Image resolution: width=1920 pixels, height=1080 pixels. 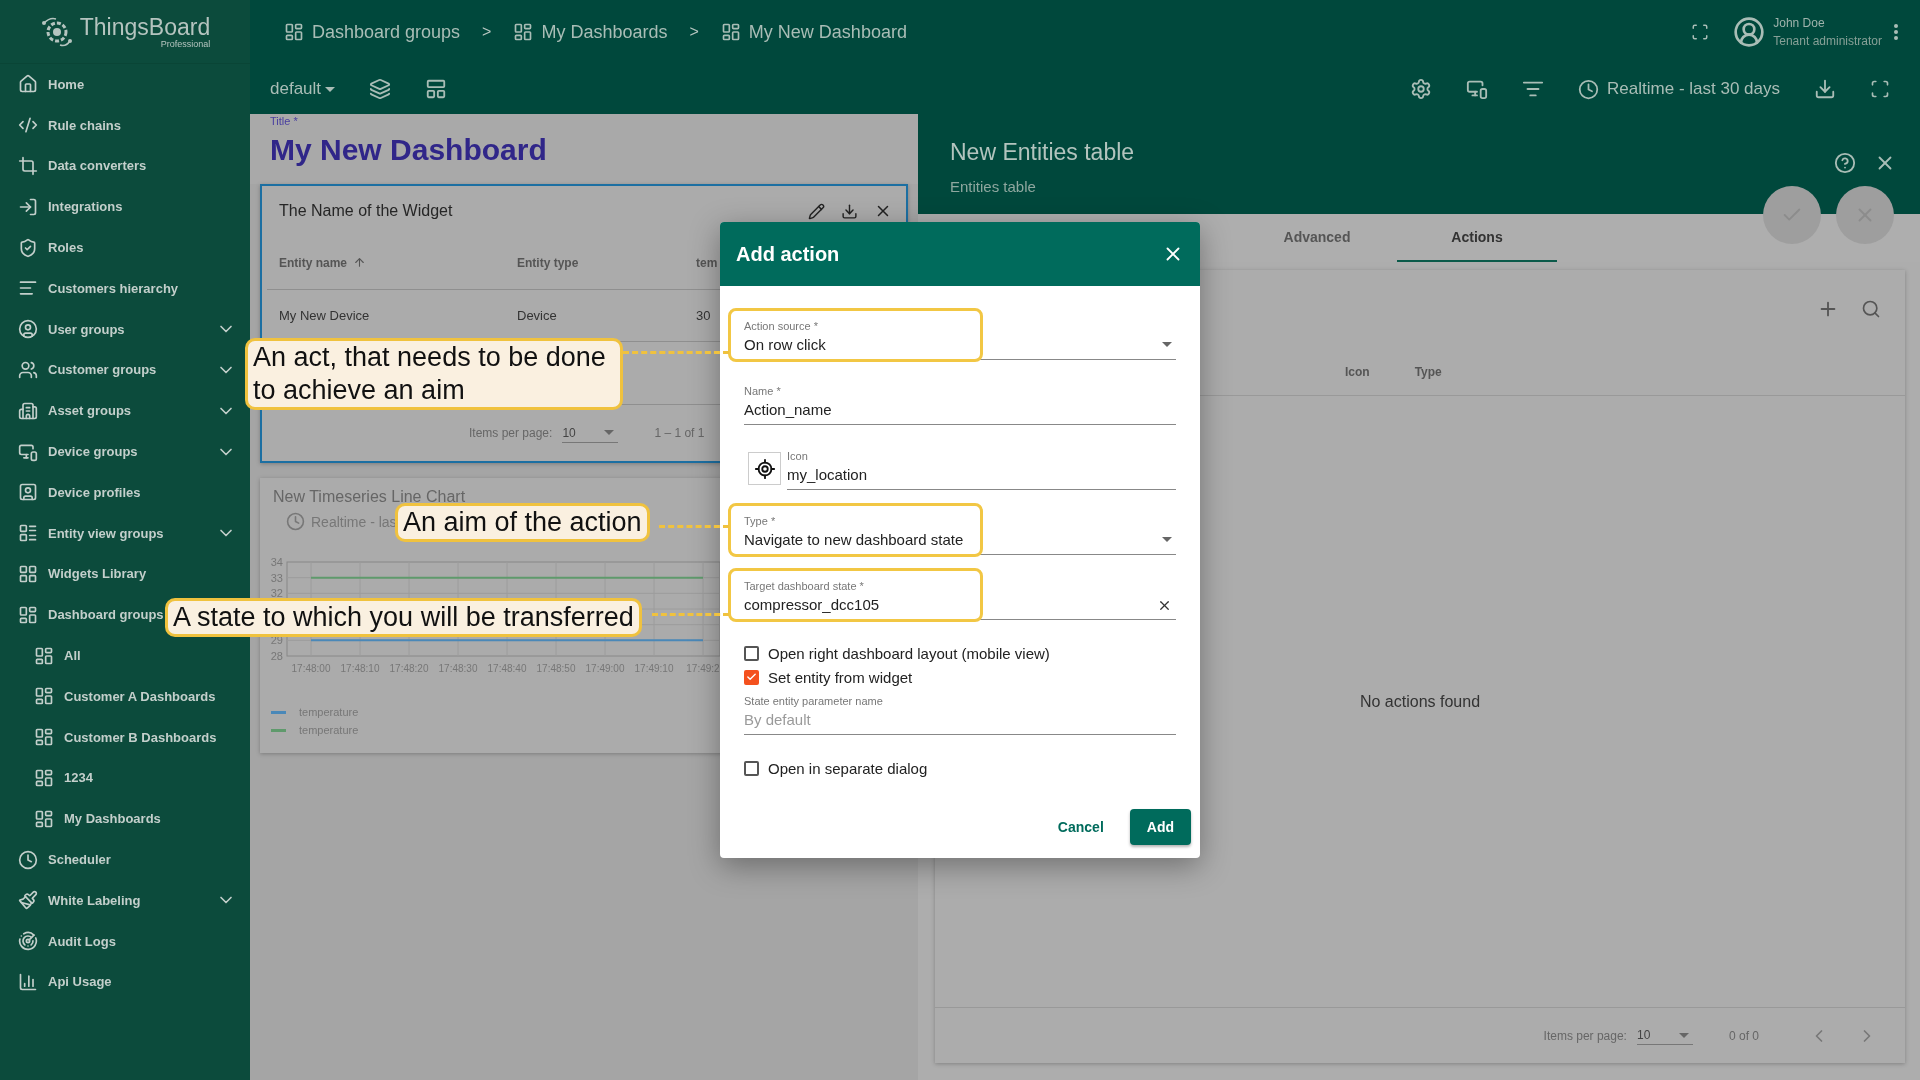 What do you see at coordinates (125, 288) in the screenshot?
I see `sidebar-item: Customers hierarchy` at bounding box center [125, 288].